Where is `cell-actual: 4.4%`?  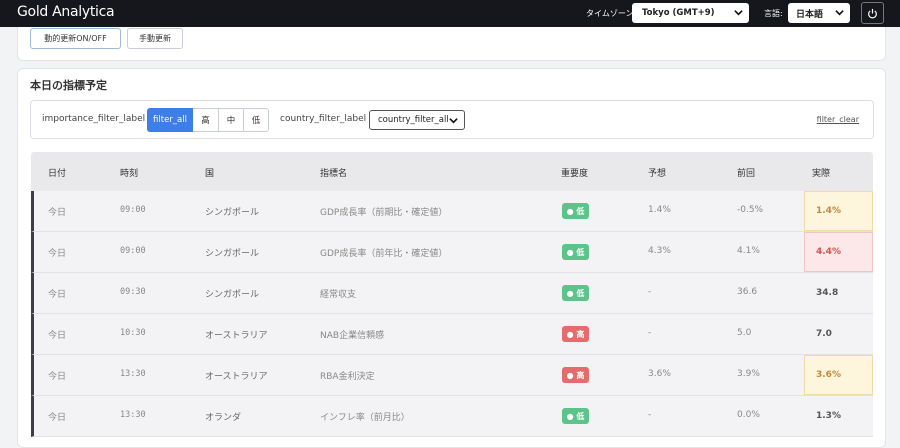 cell-actual: 4.4% is located at coordinates (838, 252).